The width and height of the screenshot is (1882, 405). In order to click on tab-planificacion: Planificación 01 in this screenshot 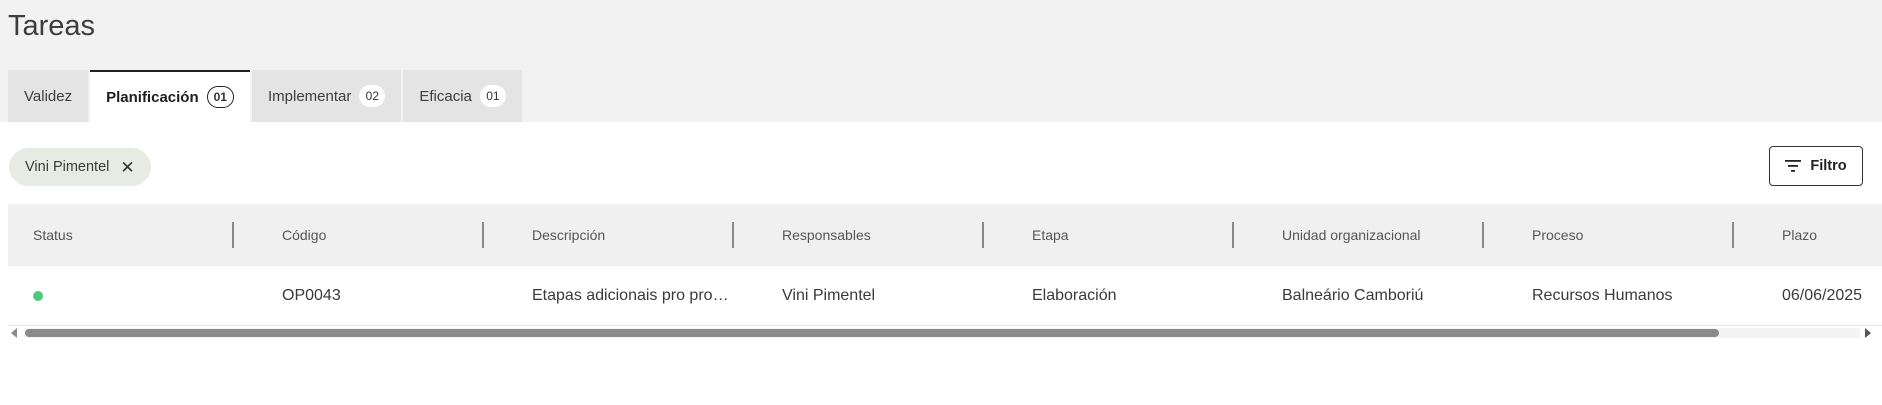, I will do `click(170, 96)`.